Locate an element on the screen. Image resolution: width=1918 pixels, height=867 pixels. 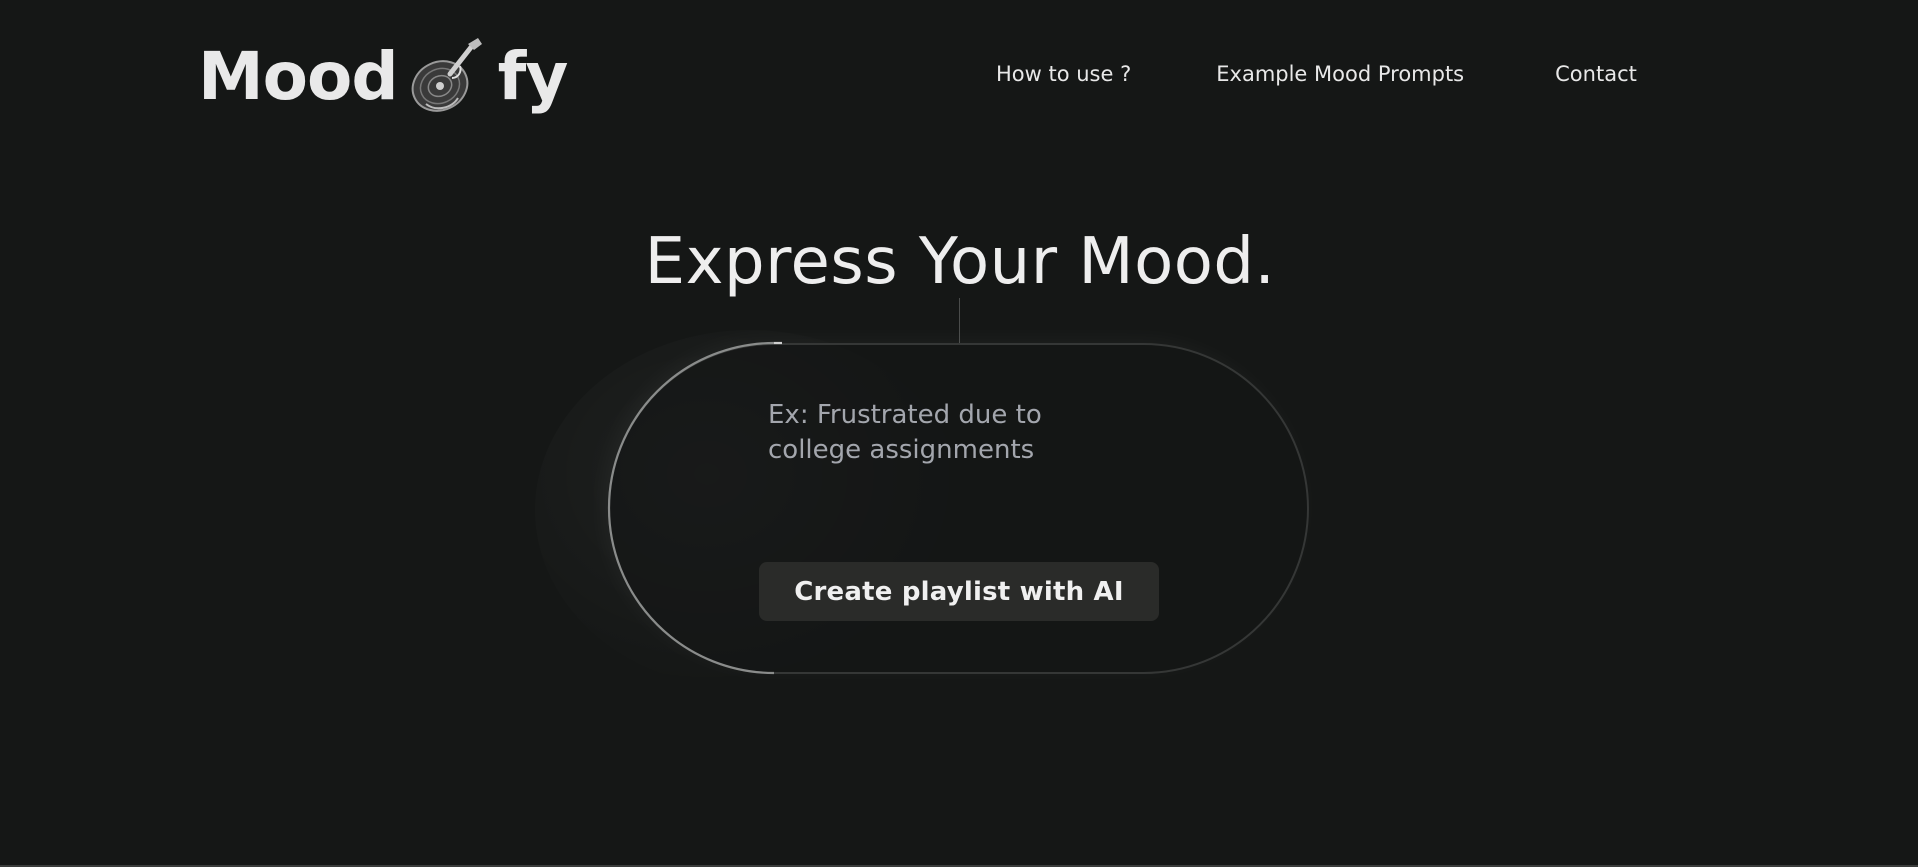
brand-logo: Mood fy is located at coordinates (383, 76).